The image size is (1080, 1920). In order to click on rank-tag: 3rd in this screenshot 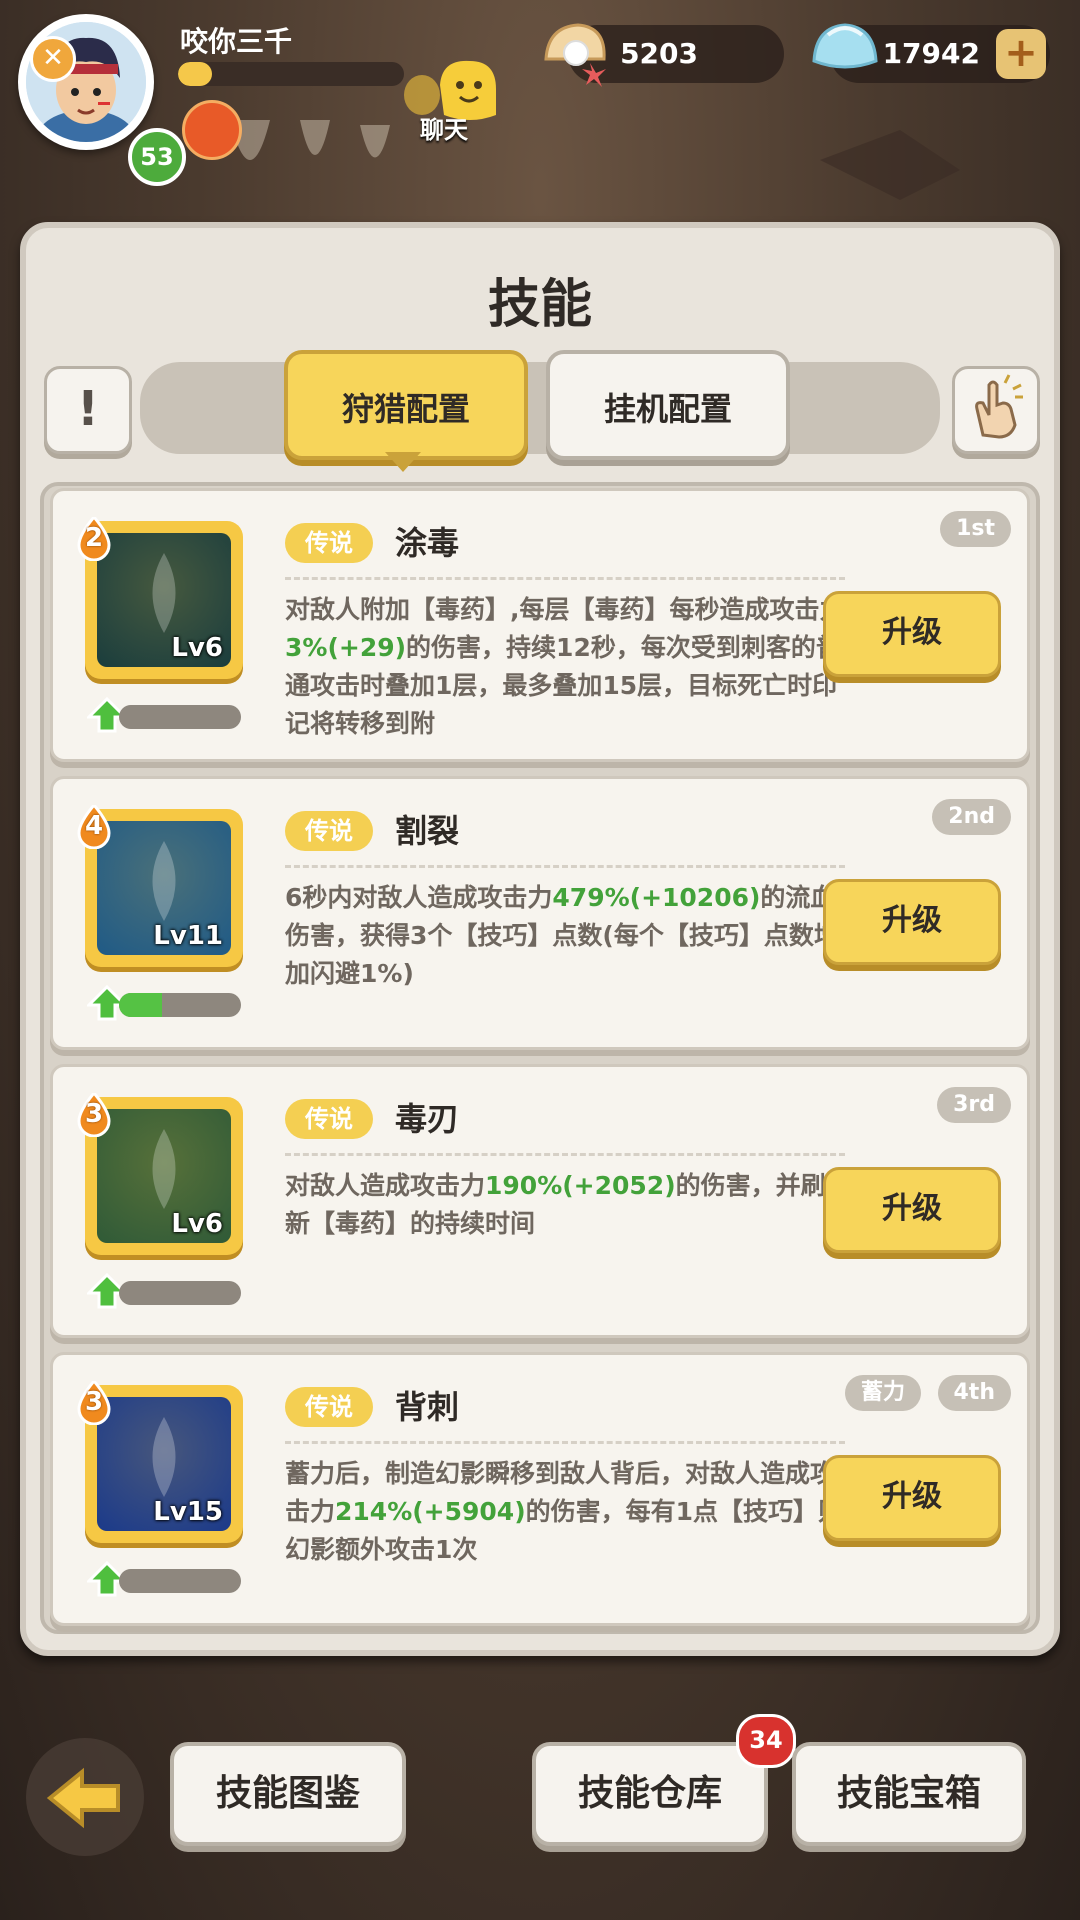, I will do `click(974, 1105)`.